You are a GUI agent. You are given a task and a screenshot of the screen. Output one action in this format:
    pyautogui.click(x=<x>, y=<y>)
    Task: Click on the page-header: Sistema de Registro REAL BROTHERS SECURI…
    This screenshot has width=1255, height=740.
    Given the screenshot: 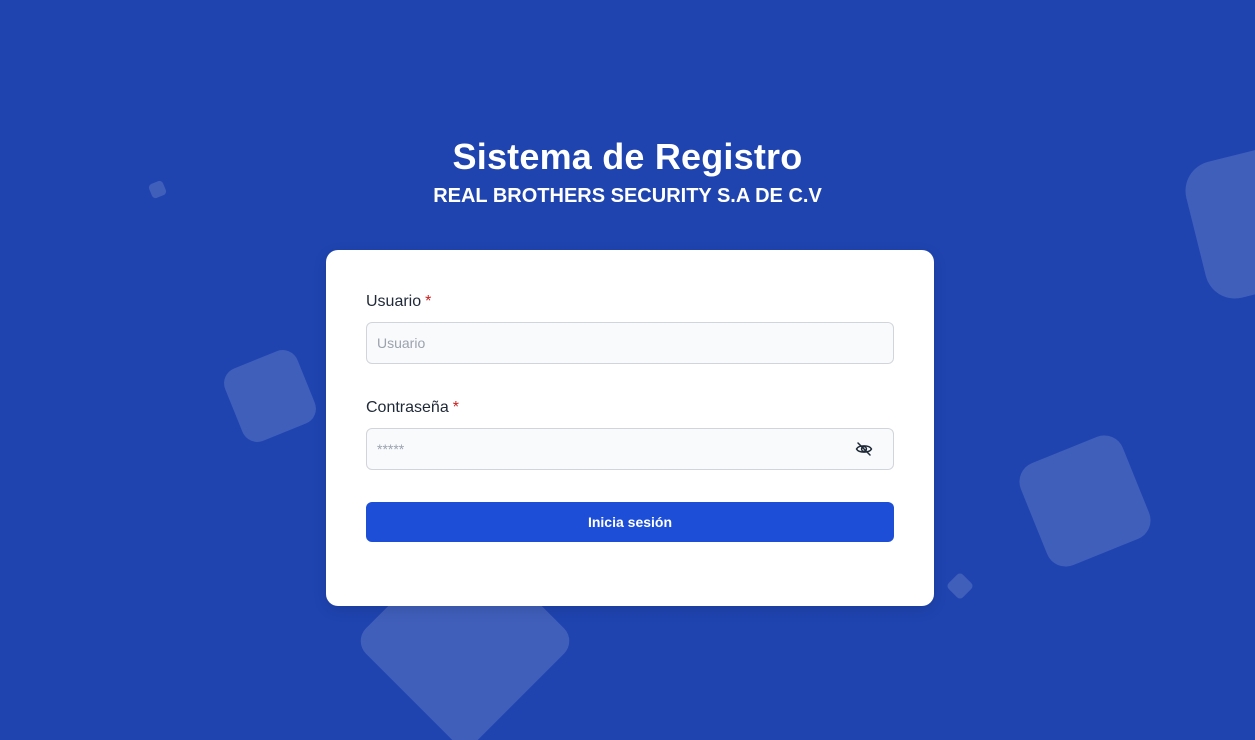 What is the action you would take?
    pyautogui.click(x=627, y=171)
    